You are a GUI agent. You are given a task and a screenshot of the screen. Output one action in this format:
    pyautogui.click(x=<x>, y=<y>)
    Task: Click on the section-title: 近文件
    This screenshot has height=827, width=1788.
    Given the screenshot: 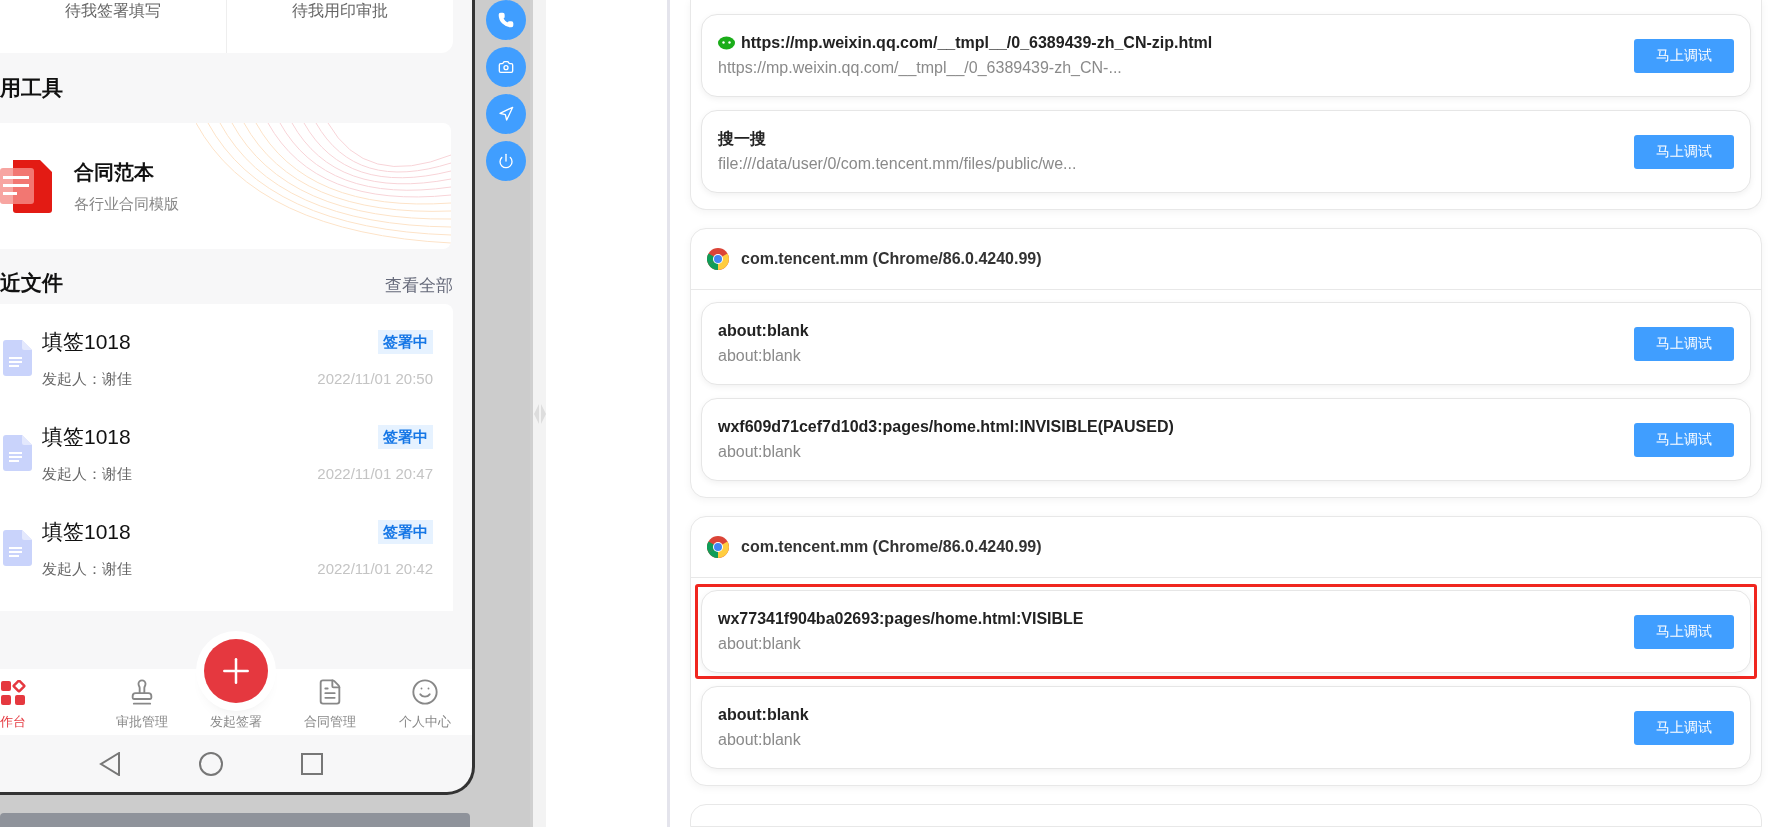 What is the action you would take?
    pyautogui.click(x=31, y=282)
    